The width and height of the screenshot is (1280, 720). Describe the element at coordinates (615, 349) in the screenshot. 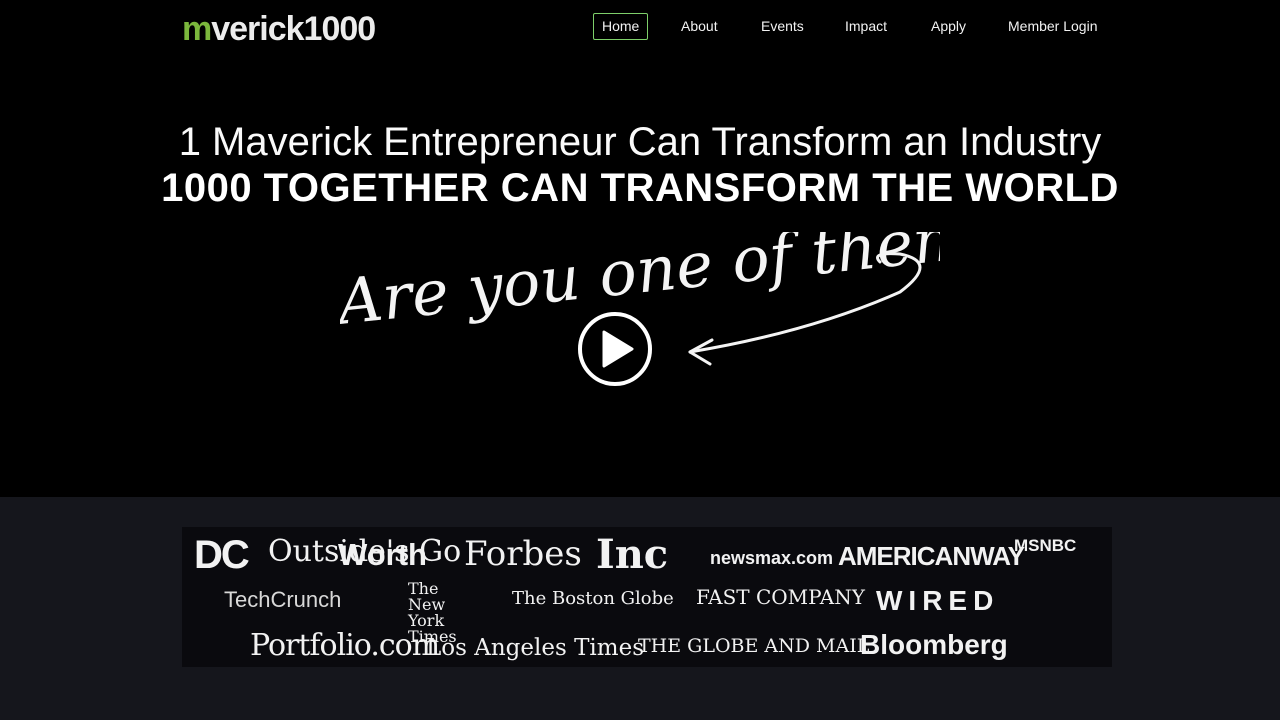

I see `play-video-button` at that location.